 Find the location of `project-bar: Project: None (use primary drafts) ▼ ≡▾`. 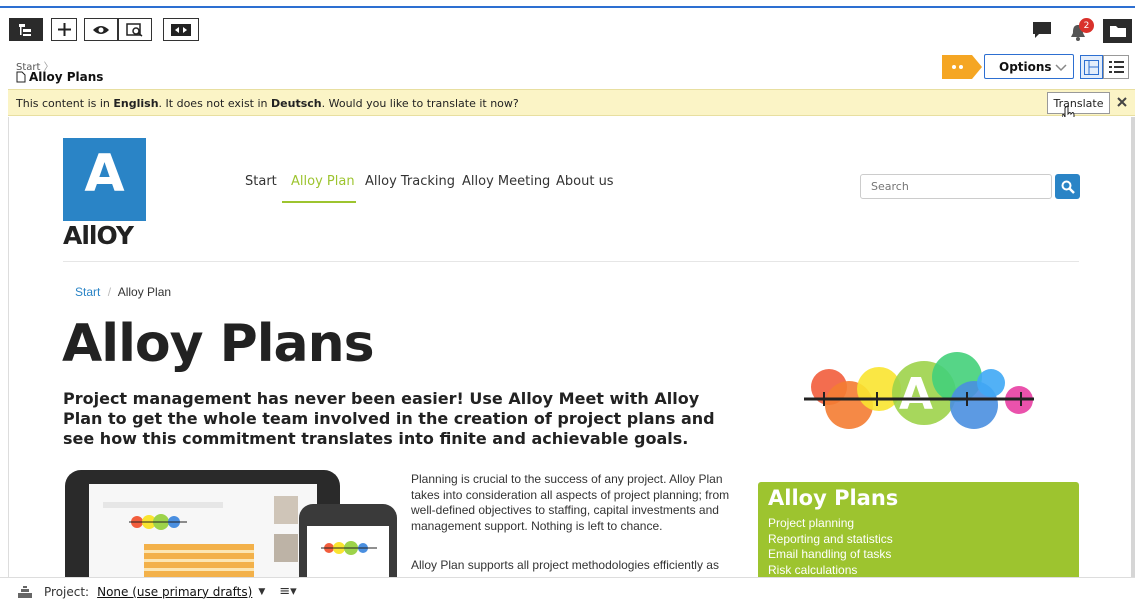

project-bar: Project: None (use primary drafts) ▼ ≡▾ is located at coordinates (567, 591).